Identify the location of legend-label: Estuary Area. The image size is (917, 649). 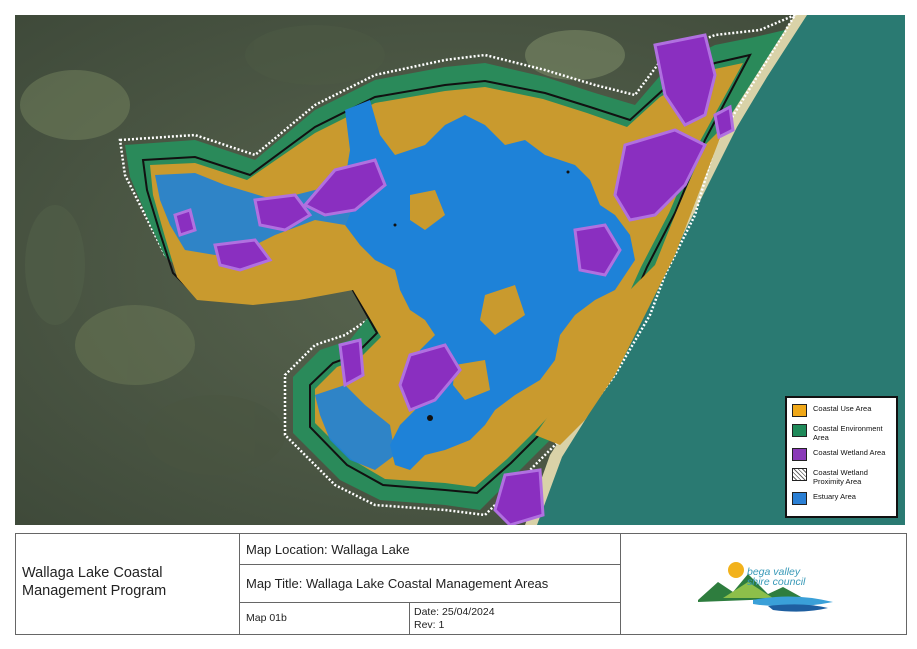
(834, 496).